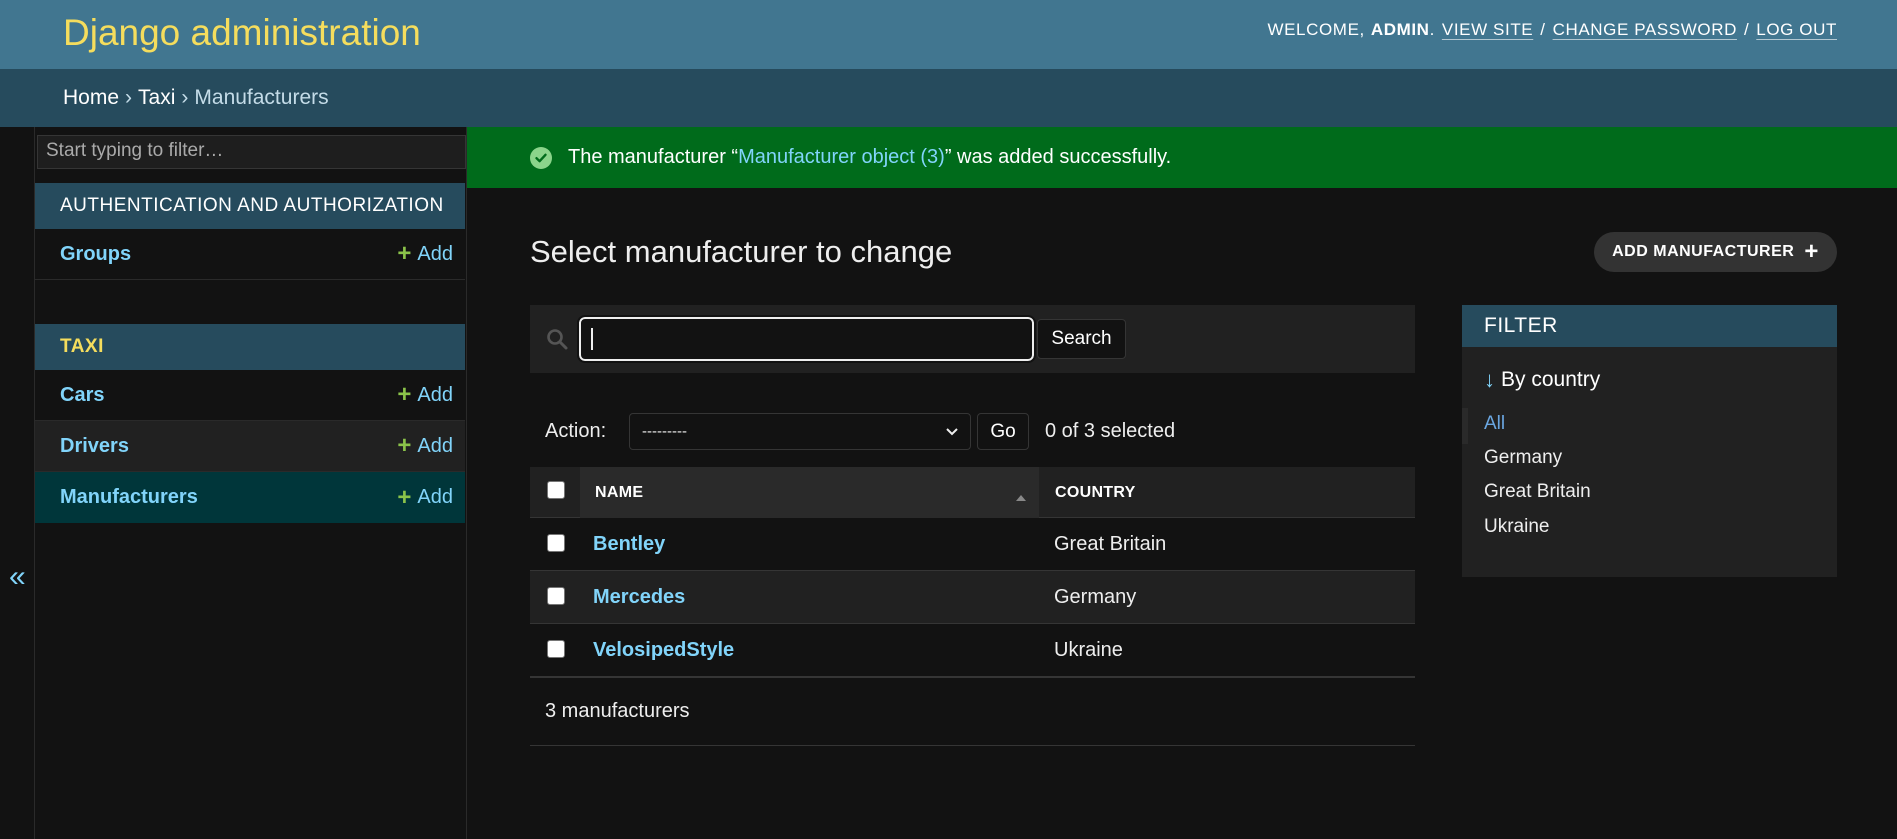  Describe the element at coordinates (952, 433) in the screenshot. I see `chevron-down-icon` at that location.